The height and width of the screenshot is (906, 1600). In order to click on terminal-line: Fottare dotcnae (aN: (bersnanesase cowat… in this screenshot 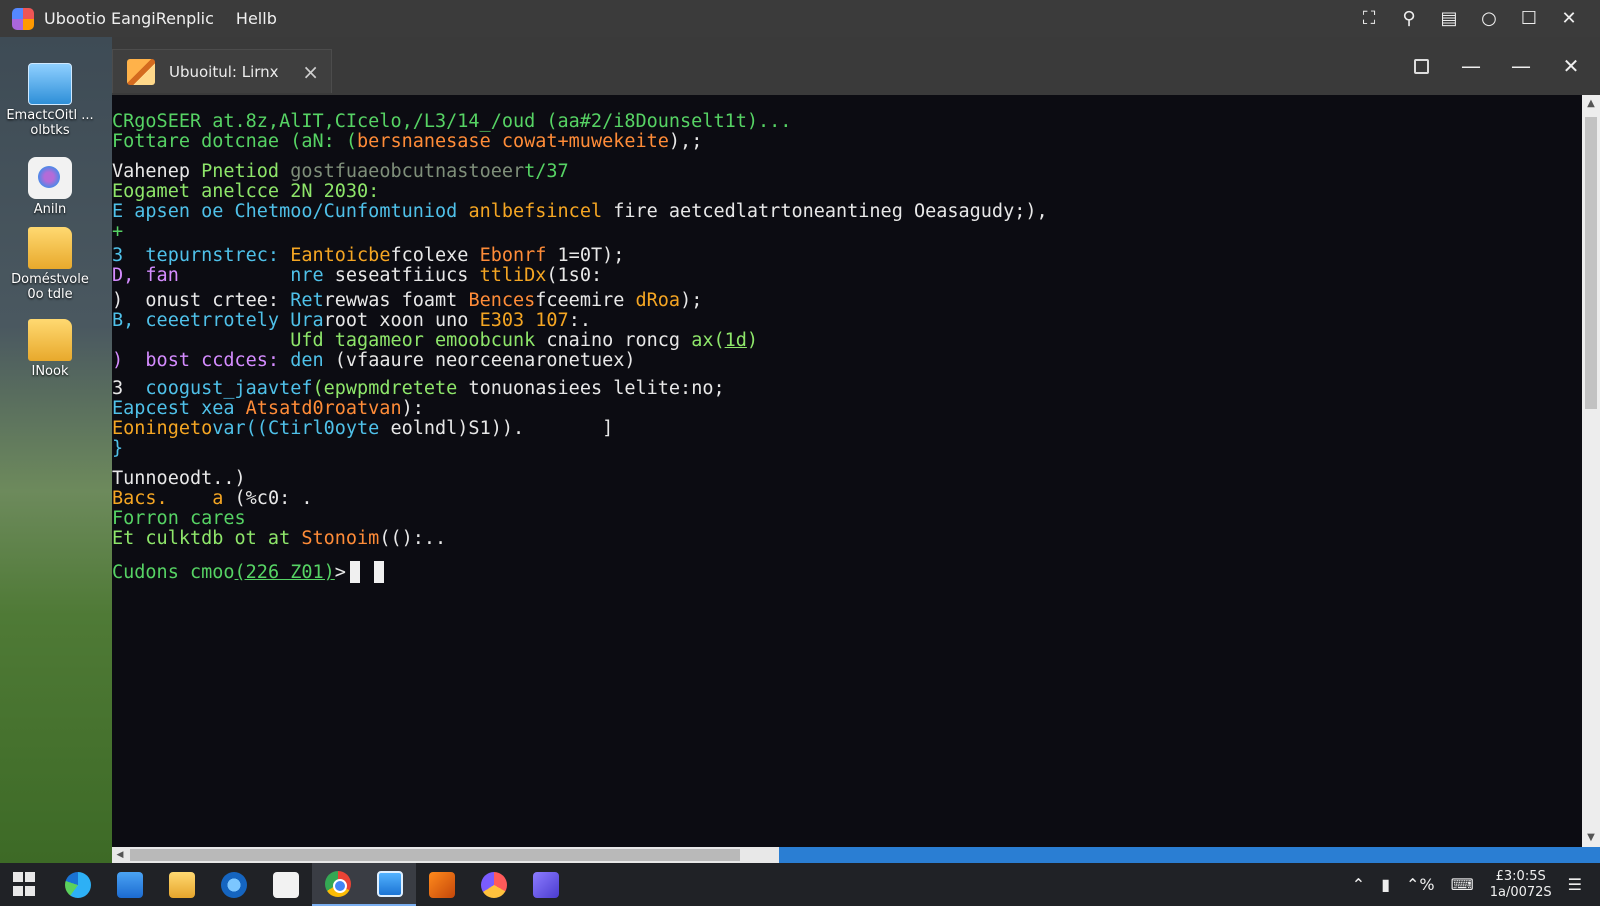, I will do `click(847, 142)`.